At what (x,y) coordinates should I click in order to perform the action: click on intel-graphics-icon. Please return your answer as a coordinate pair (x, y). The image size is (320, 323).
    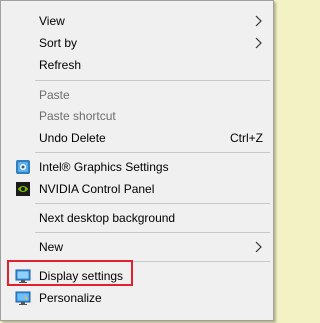
    Looking at the image, I should click on (23, 167).